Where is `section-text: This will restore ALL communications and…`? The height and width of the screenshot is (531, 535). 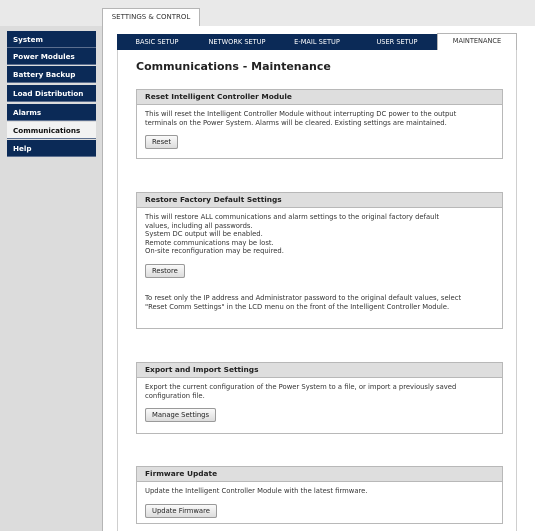
section-text: This will restore ALL communications and… is located at coordinates (292, 217).